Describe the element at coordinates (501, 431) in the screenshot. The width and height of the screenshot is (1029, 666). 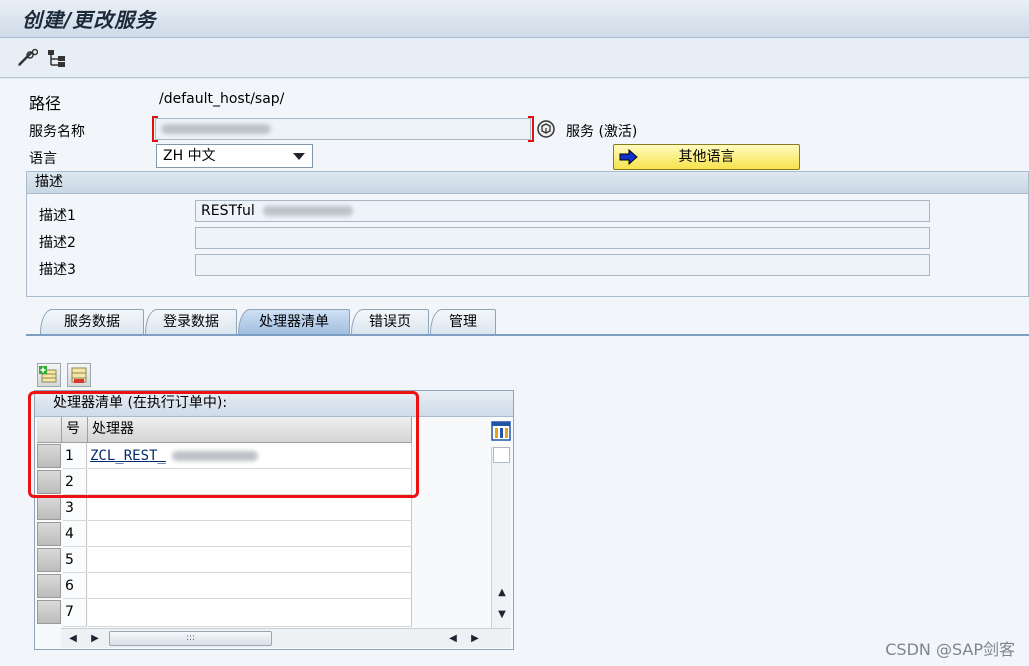
I see `table-settings-icon` at that location.